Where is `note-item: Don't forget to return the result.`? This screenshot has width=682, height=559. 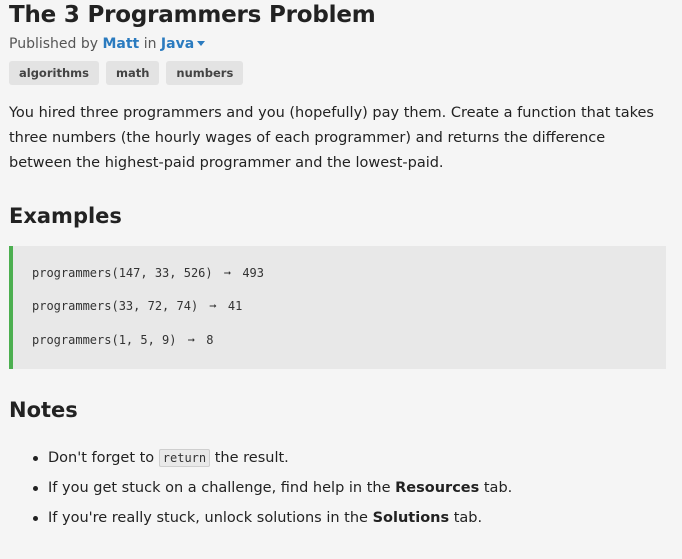 note-item: Don't forget to return the result. is located at coordinates (271, 458).